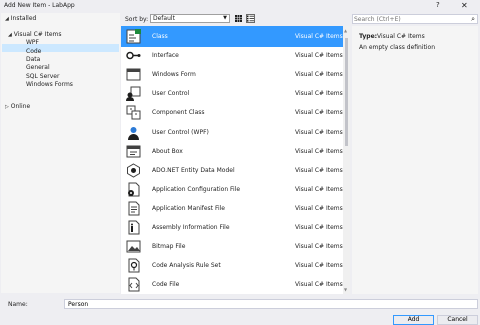  Describe the element at coordinates (232, 208) in the screenshot. I see `template-item: Application Manifest File Visual C# Items` at that location.